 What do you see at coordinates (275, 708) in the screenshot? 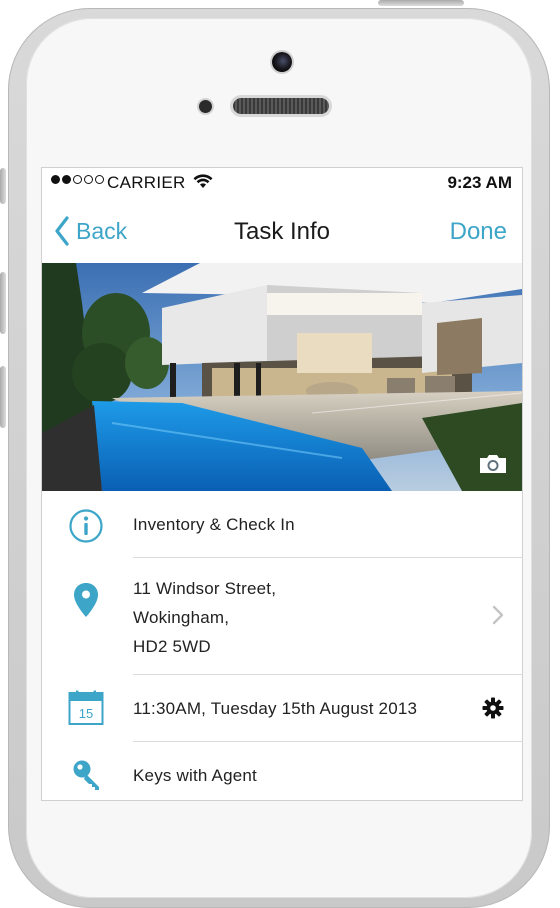
I see `appointment-text: 11:30AM, Tuesday 15th August 2013` at bounding box center [275, 708].